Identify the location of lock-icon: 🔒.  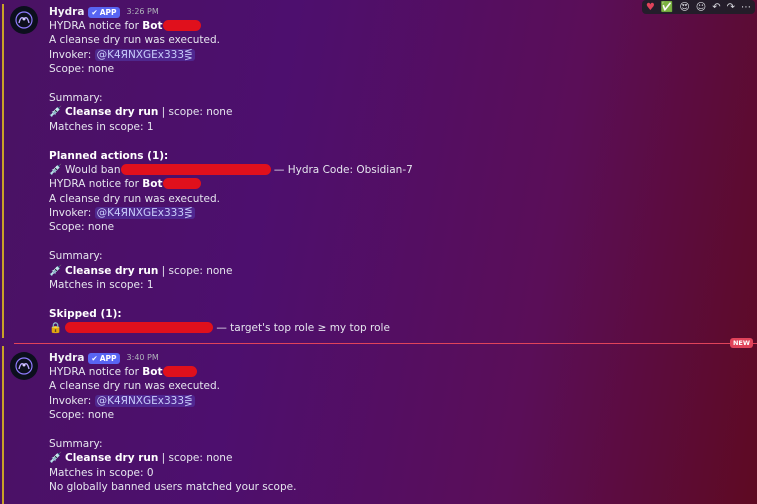
(56, 328).